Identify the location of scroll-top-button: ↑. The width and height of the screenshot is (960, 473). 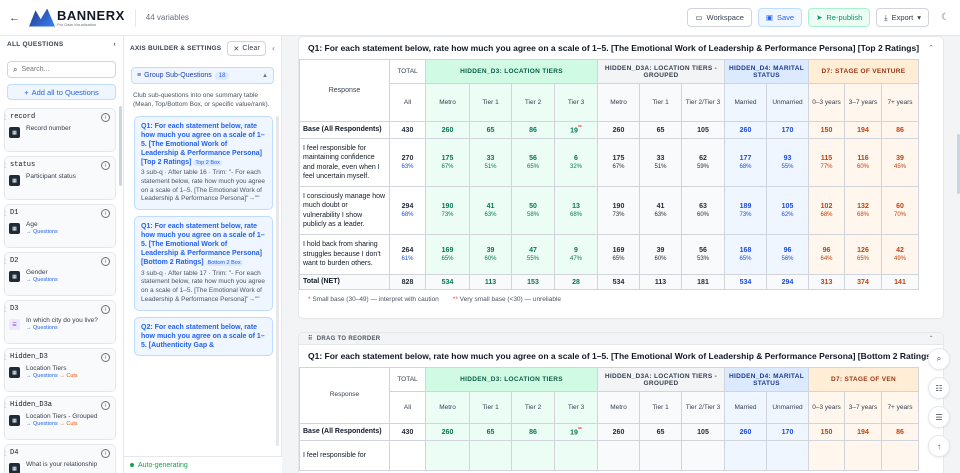
(939, 446).